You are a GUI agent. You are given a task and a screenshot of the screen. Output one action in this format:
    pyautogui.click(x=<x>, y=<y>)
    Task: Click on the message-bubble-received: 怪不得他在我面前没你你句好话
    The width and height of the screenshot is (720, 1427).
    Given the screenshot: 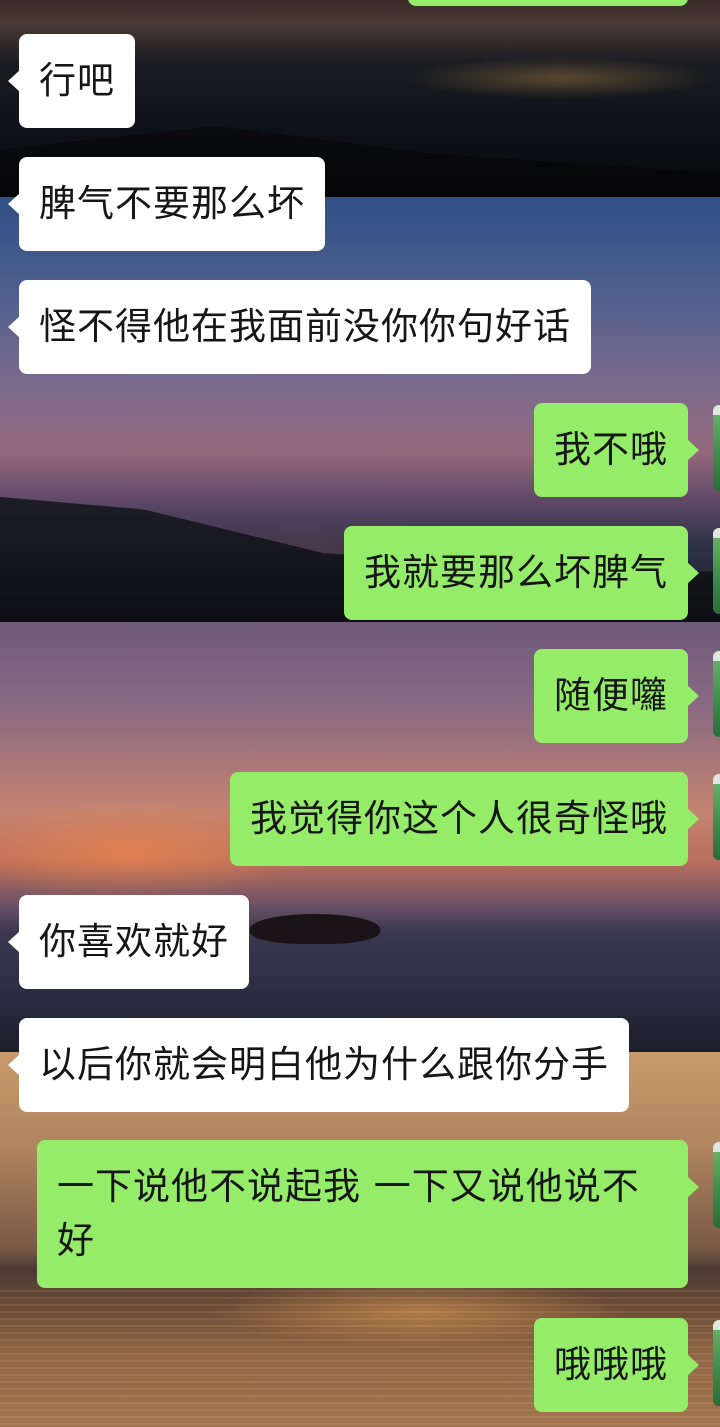 What is the action you would take?
    pyautogui.click(x=299, y=327)
    